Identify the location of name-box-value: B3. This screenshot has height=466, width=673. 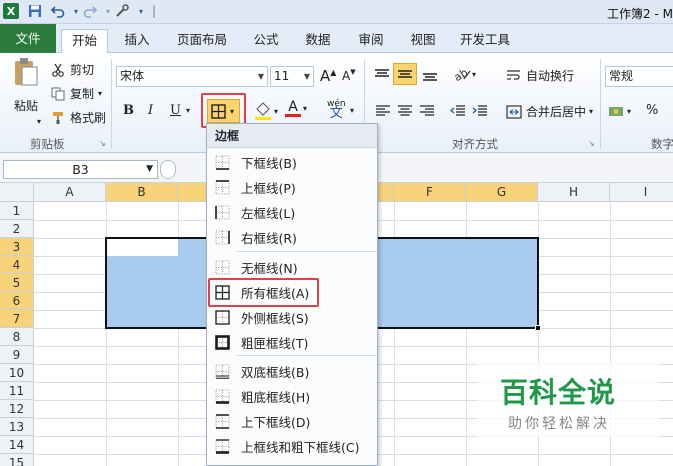
(80, 169).